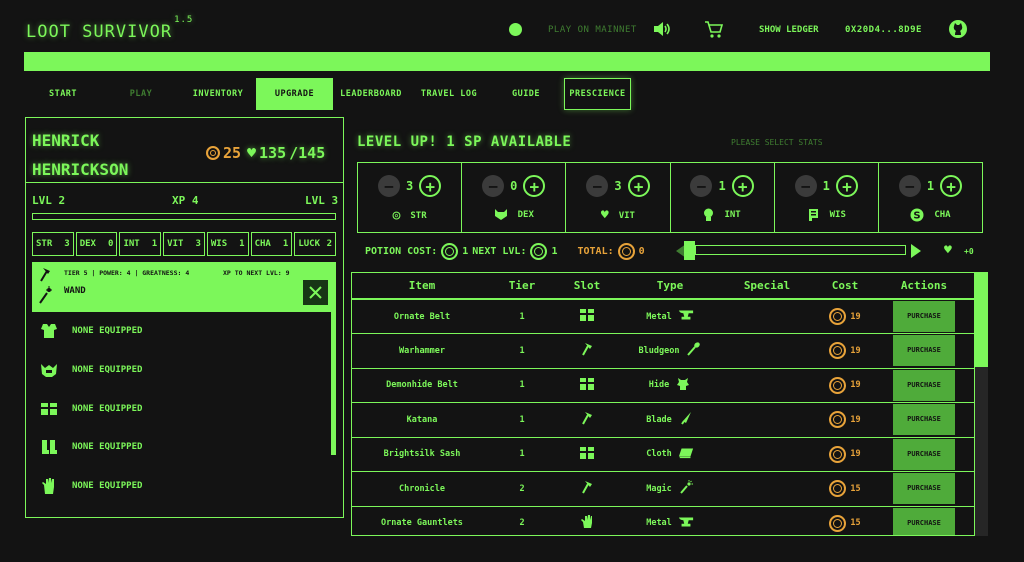 This screenshot has width=1024, height=562. I want to click on waist-icon, so click(587, 454).